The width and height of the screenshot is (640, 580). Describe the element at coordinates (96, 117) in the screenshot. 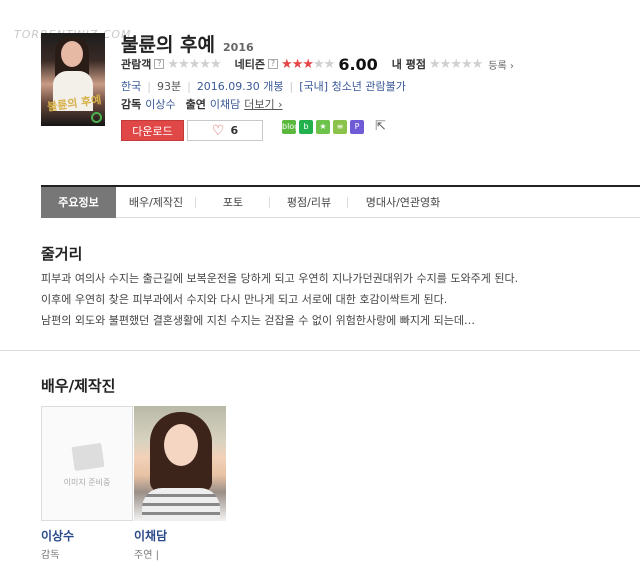

I see `magnify-icon` at that location.